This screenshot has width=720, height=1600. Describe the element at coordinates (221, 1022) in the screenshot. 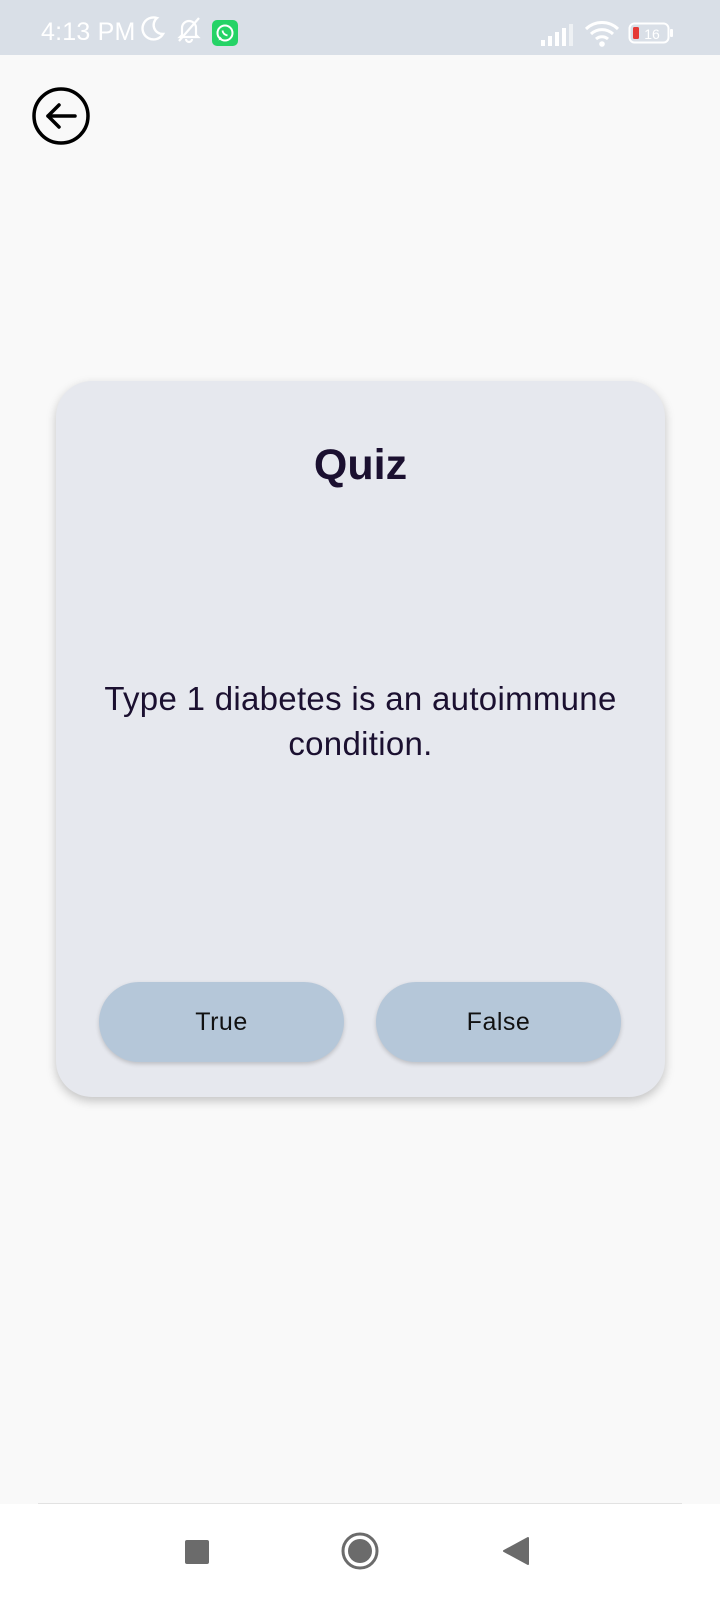

I see `true-button: True` at that location.